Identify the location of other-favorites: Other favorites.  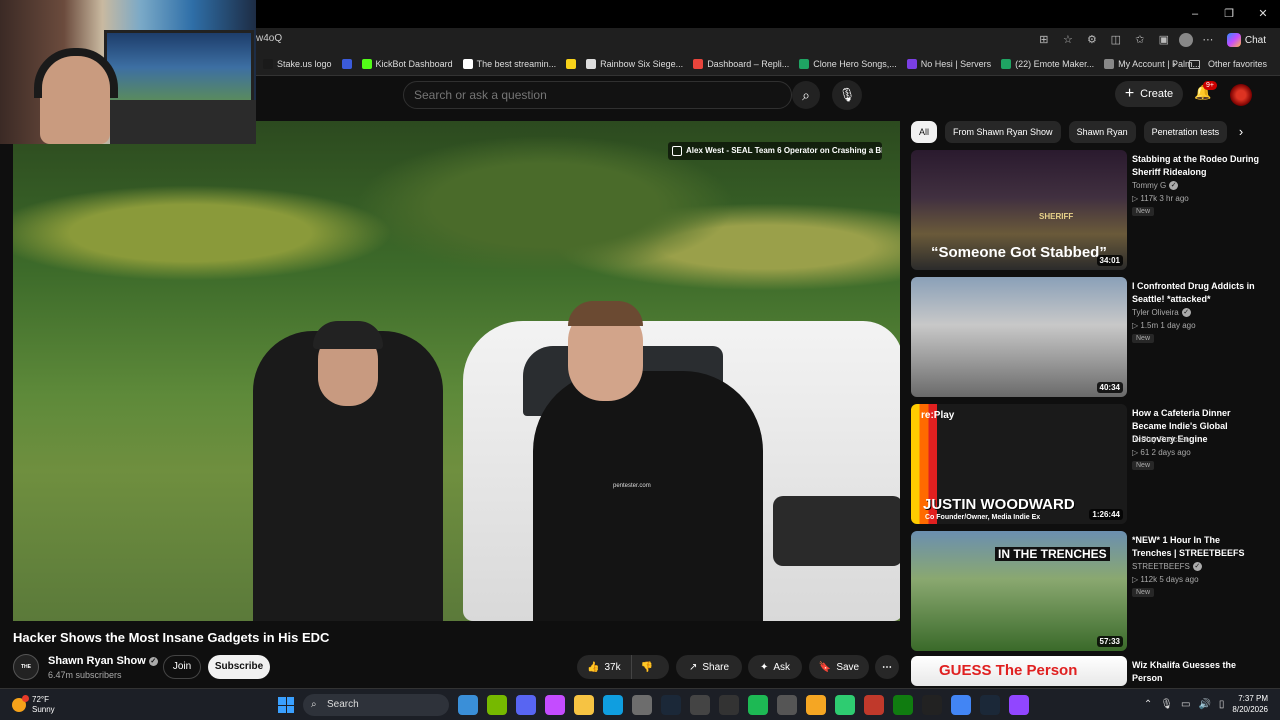
(1228, 64).